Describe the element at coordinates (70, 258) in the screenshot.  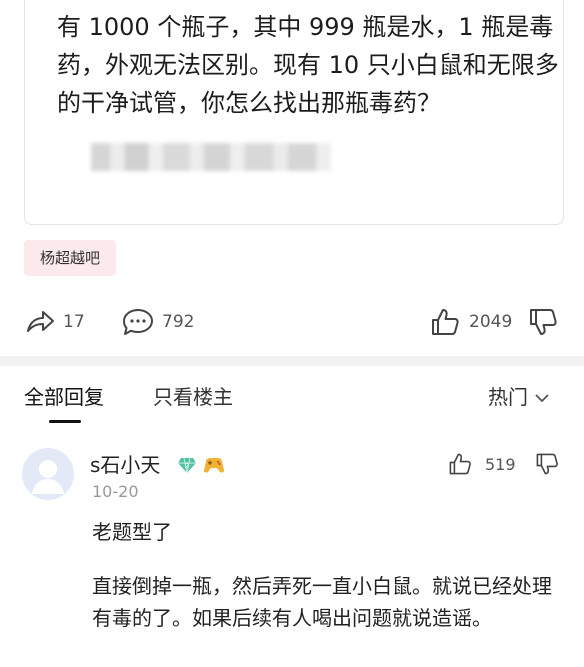
I see `forum-tag: 杨超越吧` at that location.